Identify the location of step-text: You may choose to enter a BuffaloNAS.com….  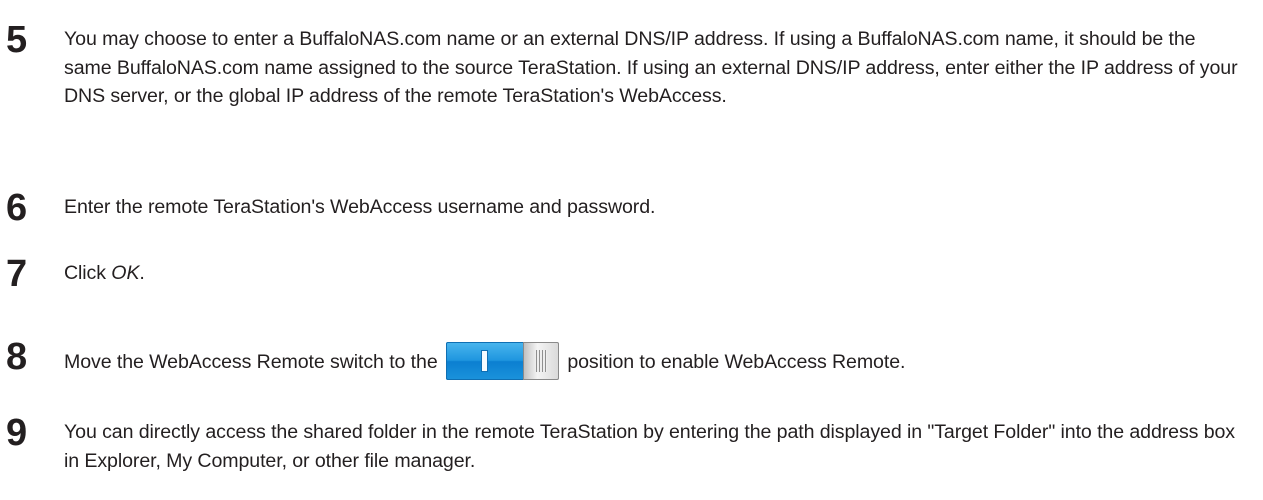
(651, 67).